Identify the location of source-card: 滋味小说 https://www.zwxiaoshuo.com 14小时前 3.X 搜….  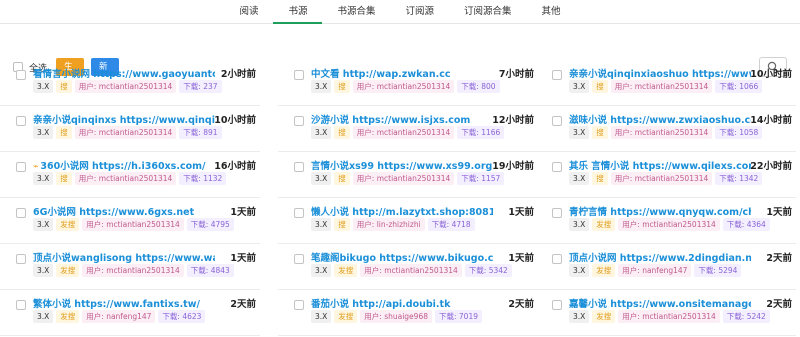
(666, 129).